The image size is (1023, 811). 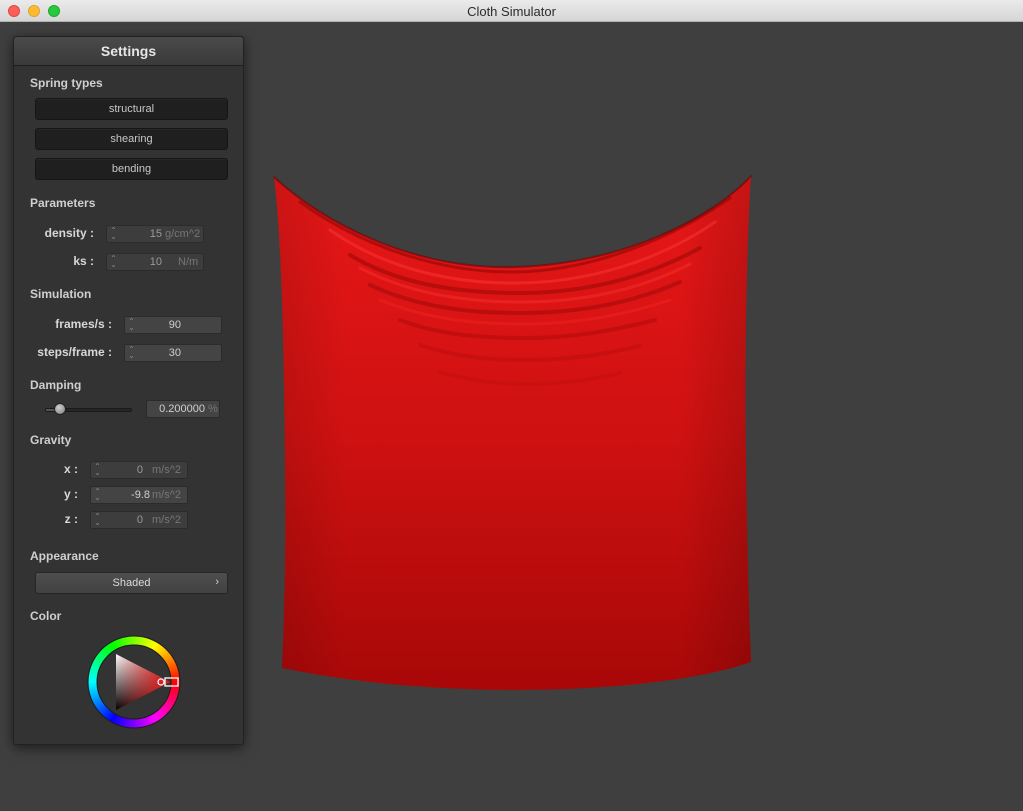 I want to click on steps-per-frame-field: ⌃ ⌄ 30, so click(x=173, y=353).